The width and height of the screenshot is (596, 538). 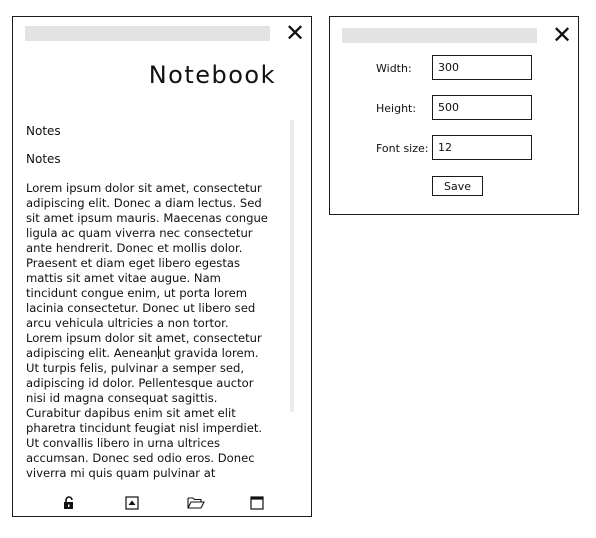 I want to click on font-size-field, so click(x=482, y=147).